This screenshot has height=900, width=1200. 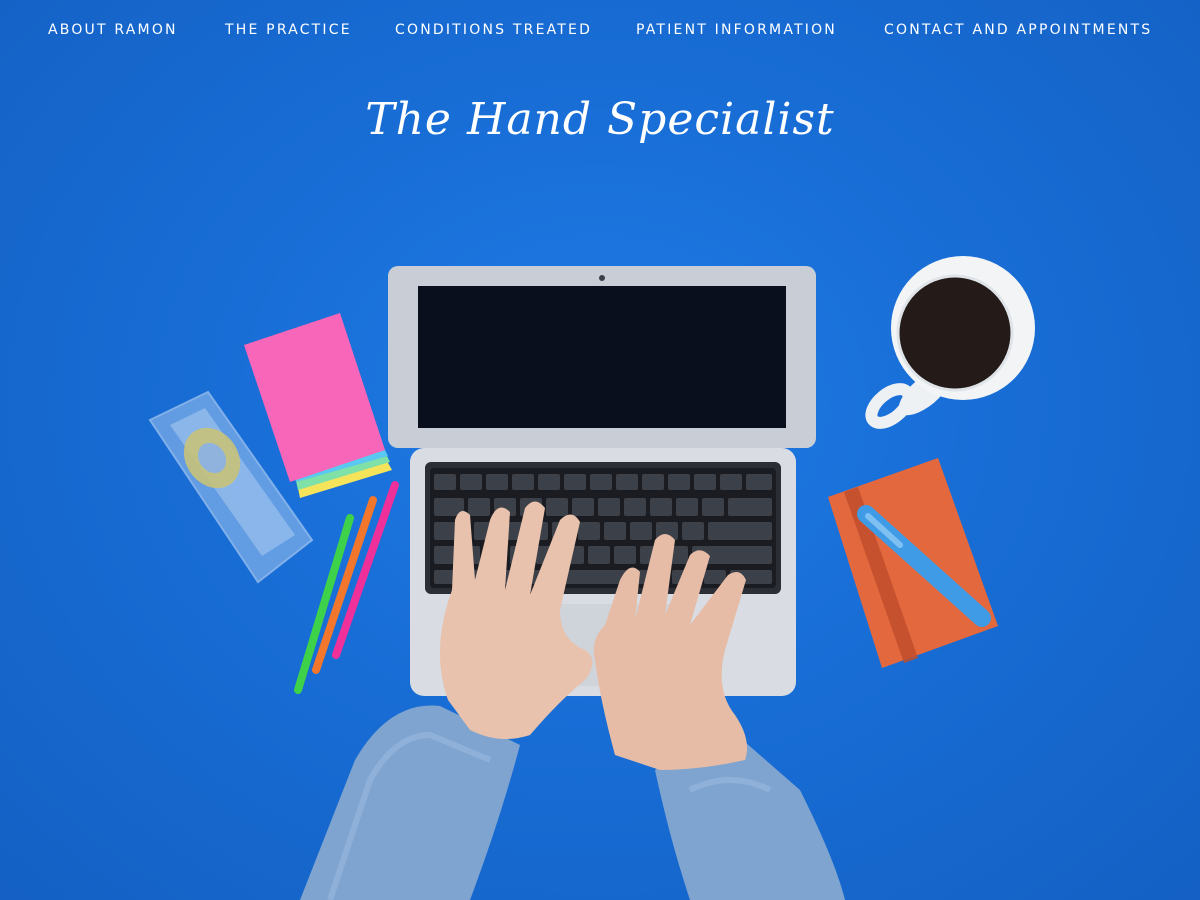 I want to click on nav-item-about-ramon: ABOUT RAMON, so click(x=113, y=30).